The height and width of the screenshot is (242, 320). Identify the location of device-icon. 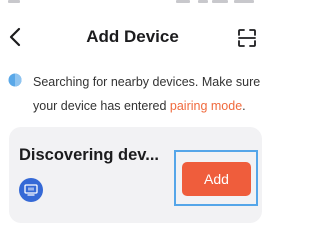
(31, 190).